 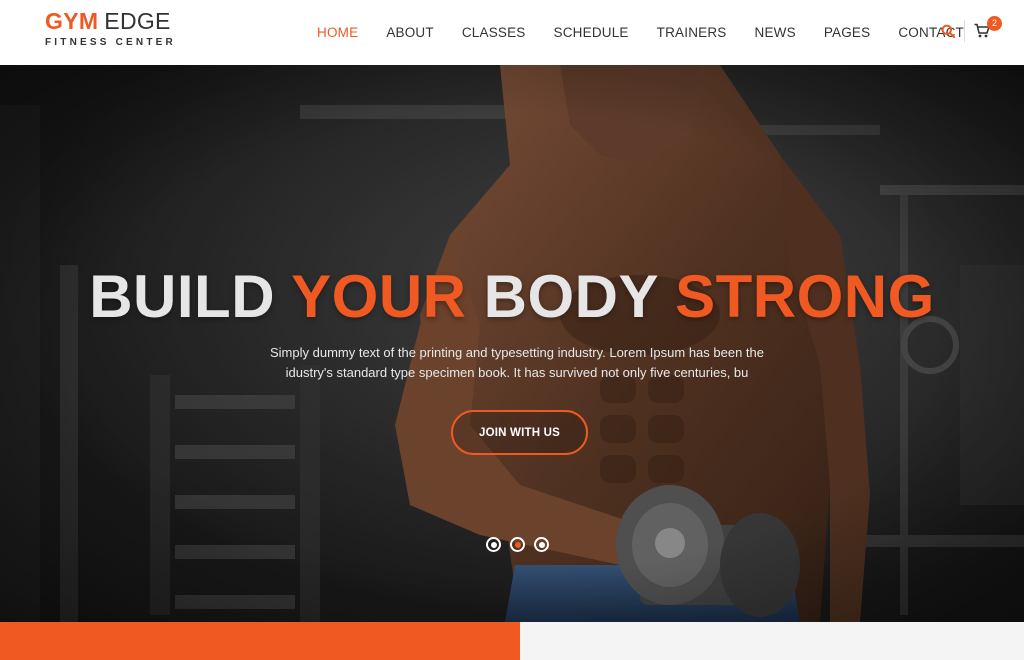 I want to click on slider-dot-1-indicator, so click(x=493, y=544).